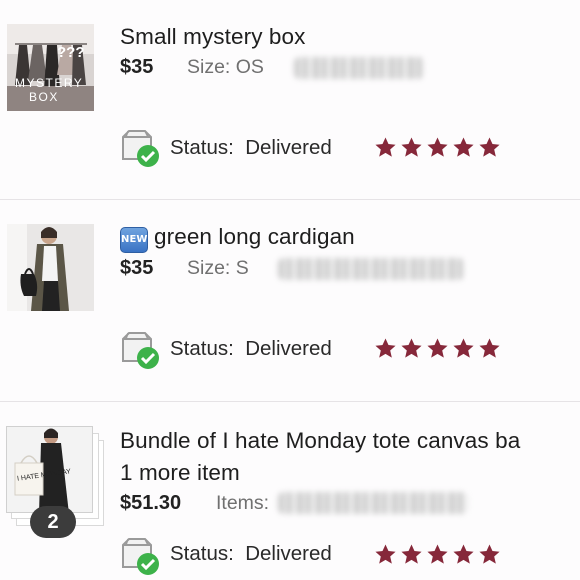 Image resolution: width=580 pixels, height=580 pixels. I want to click on new-badge-icon: NEW, so click(134, 240).